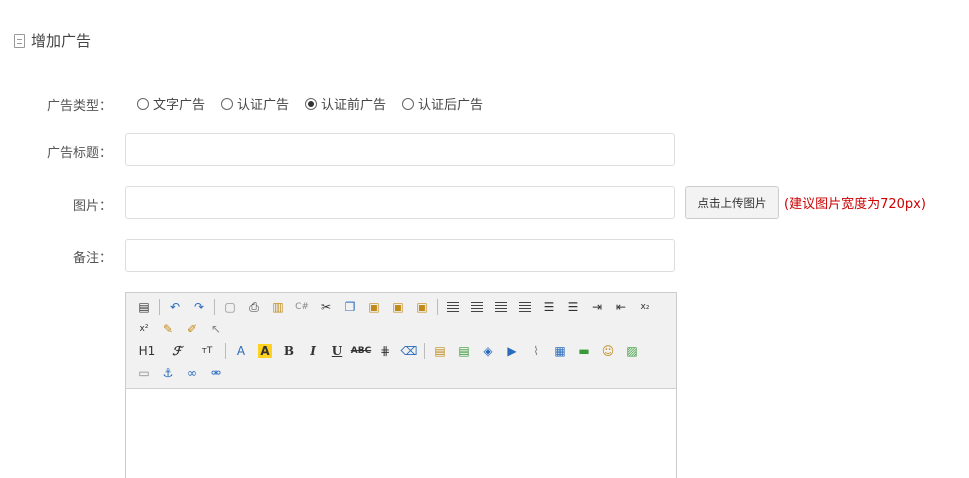 The image size is (969, 478). What do you see at coordinates (409, 351) in the screenshot?
I see `eraser-icon: ⌫` at bounding box center [409, 351].